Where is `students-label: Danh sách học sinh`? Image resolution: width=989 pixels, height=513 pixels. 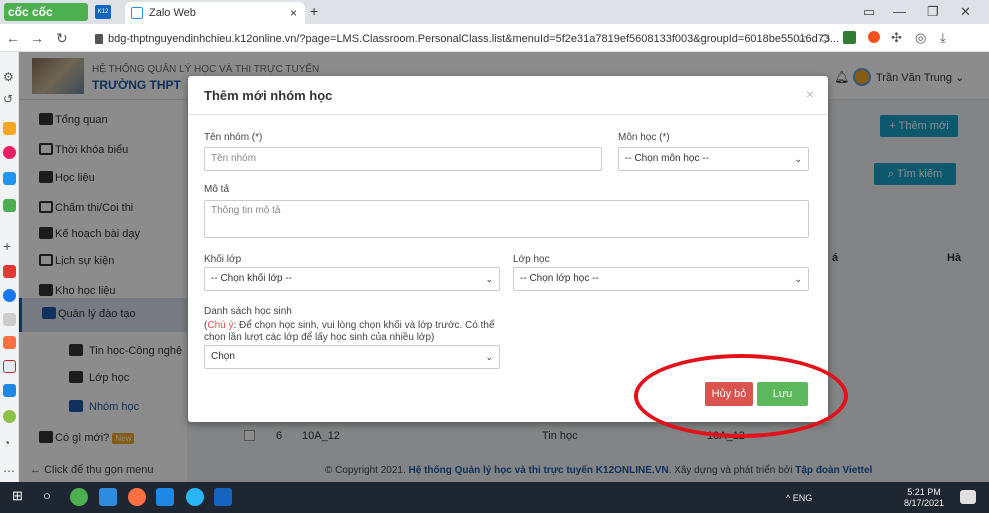
students-label: Danh sách học sinh is located at coordinates (248, 311).